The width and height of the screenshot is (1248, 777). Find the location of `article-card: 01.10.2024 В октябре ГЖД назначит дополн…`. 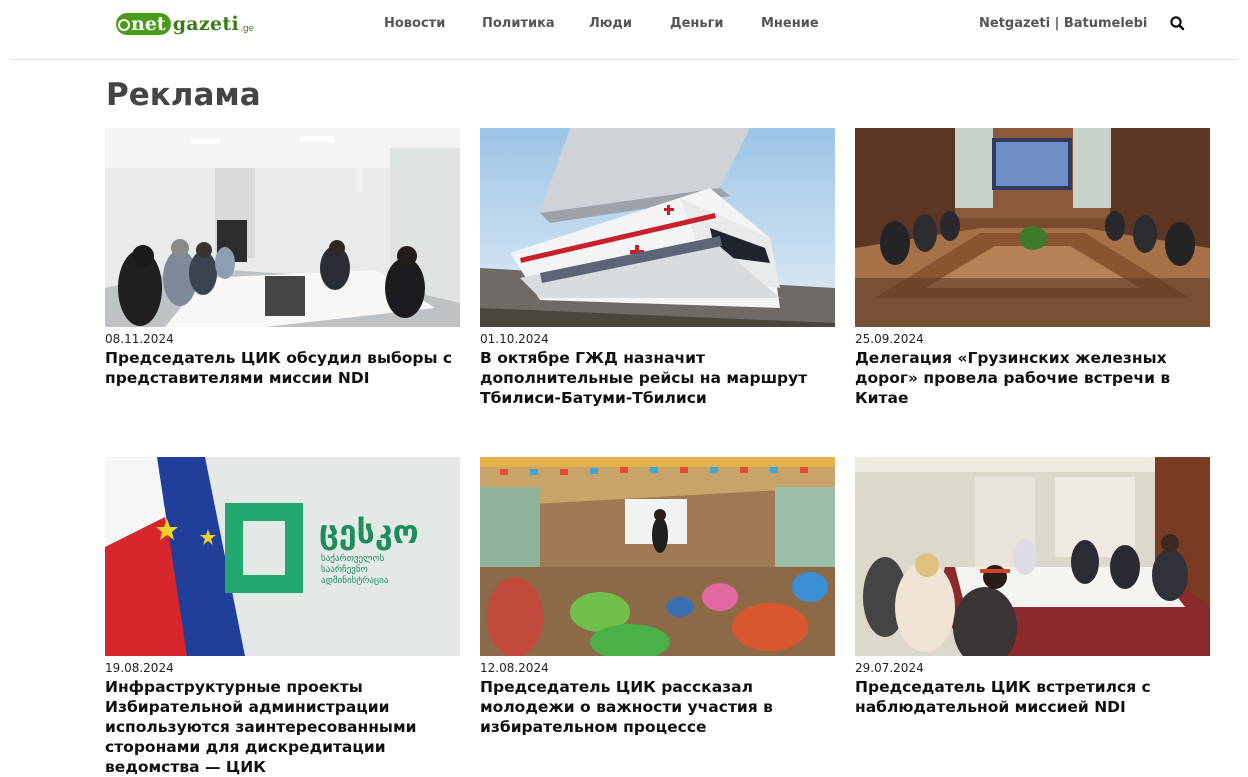

article-card: 01.10.2024 В октябре ГЖД назначит дополн… is located at coordinates (657, 268).